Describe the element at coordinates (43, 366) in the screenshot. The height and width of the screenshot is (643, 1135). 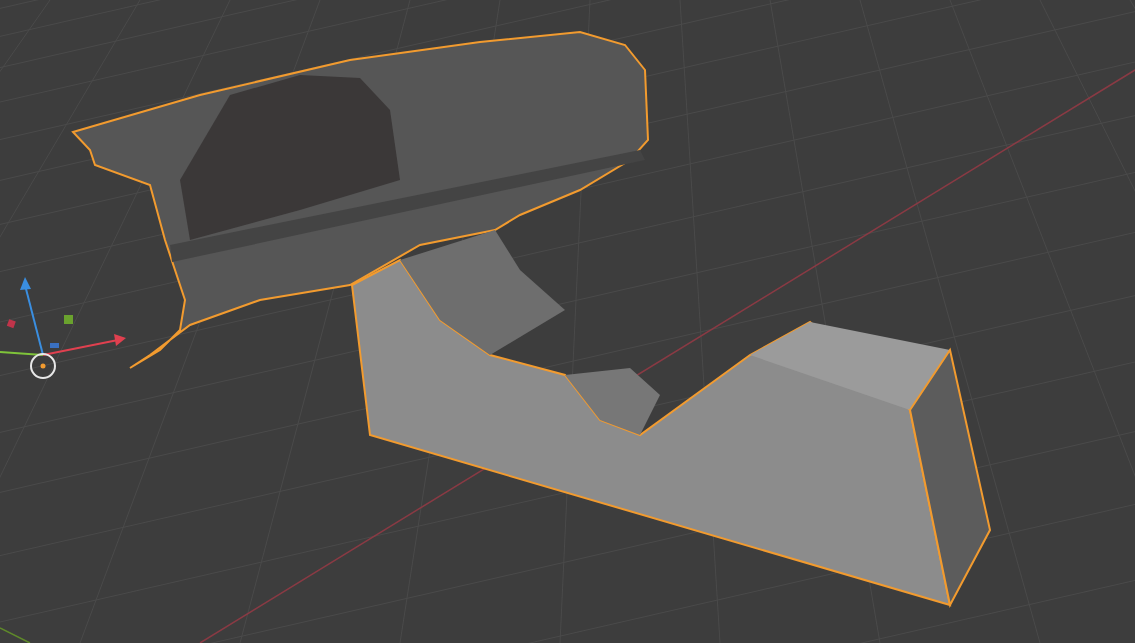
I see `cursor-icon` at that location.